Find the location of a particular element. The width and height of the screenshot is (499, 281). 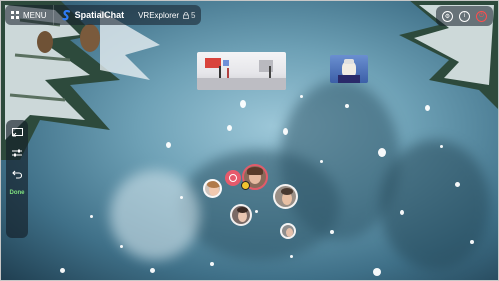

power-icon: ⏻ is located at coordinates (481, 15).